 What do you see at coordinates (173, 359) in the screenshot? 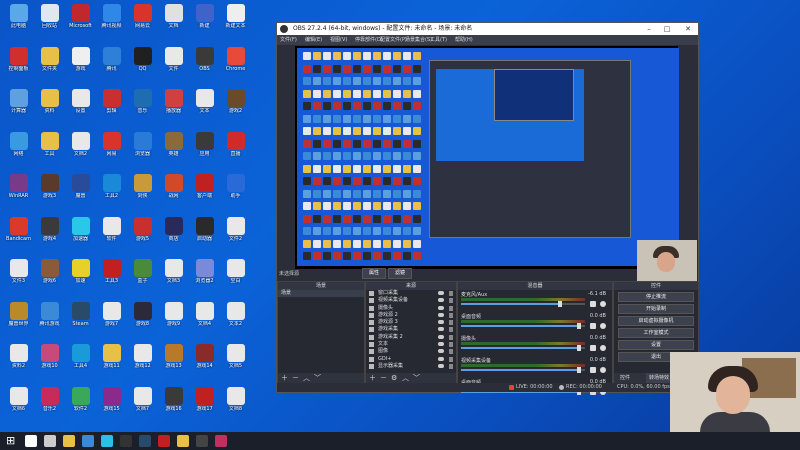
I see `desktop-icon: 游戏13` at bounding box center [173, 359].